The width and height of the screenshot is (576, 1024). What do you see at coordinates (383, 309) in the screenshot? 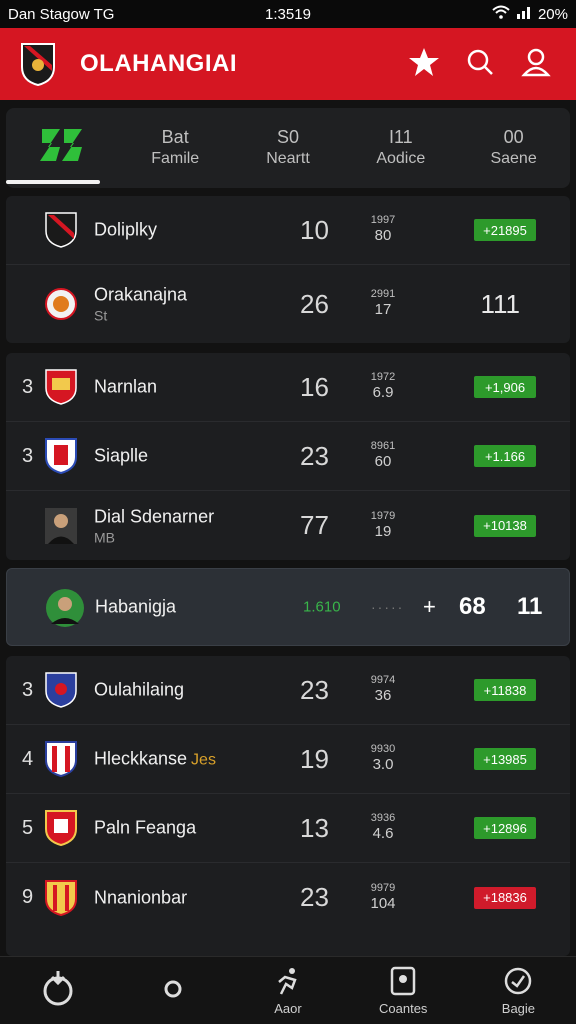
I see `stat-bottom: 17` at bounding box center [383, 309].